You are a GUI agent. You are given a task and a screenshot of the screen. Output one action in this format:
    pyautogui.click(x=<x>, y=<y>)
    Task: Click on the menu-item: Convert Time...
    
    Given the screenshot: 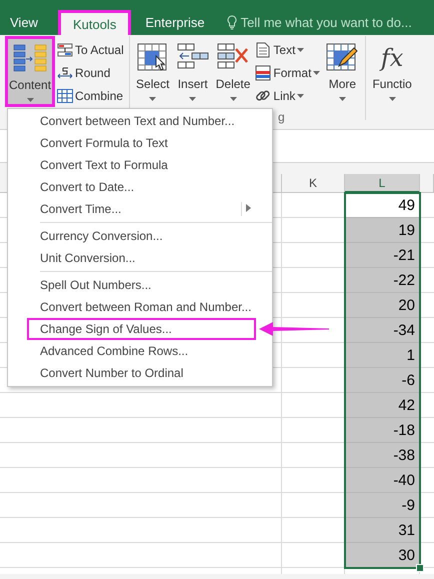 What is the action you would take?
    pyautogui.click(x=141, y=209)
    